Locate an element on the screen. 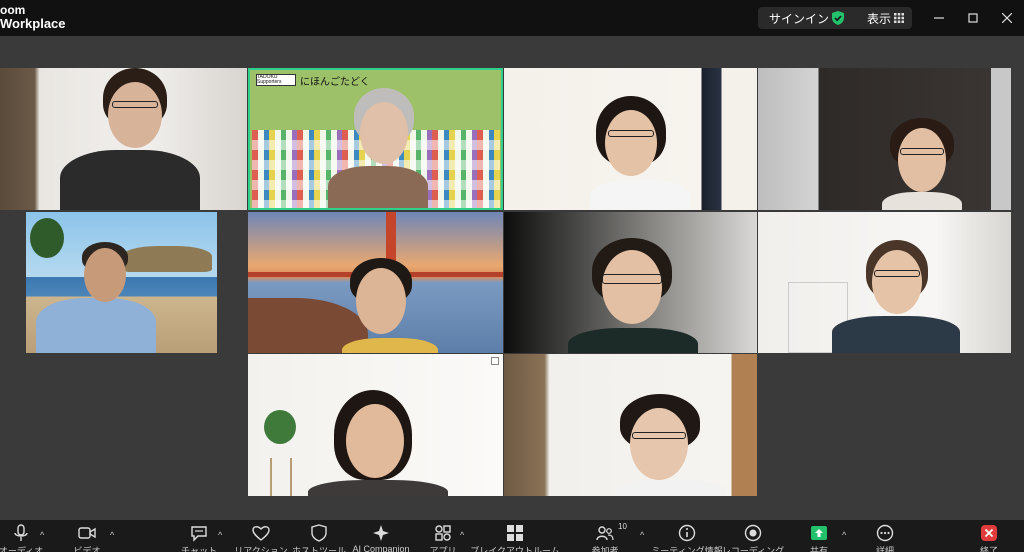  apps-label: アプリ is located at coordinates (443, 549).